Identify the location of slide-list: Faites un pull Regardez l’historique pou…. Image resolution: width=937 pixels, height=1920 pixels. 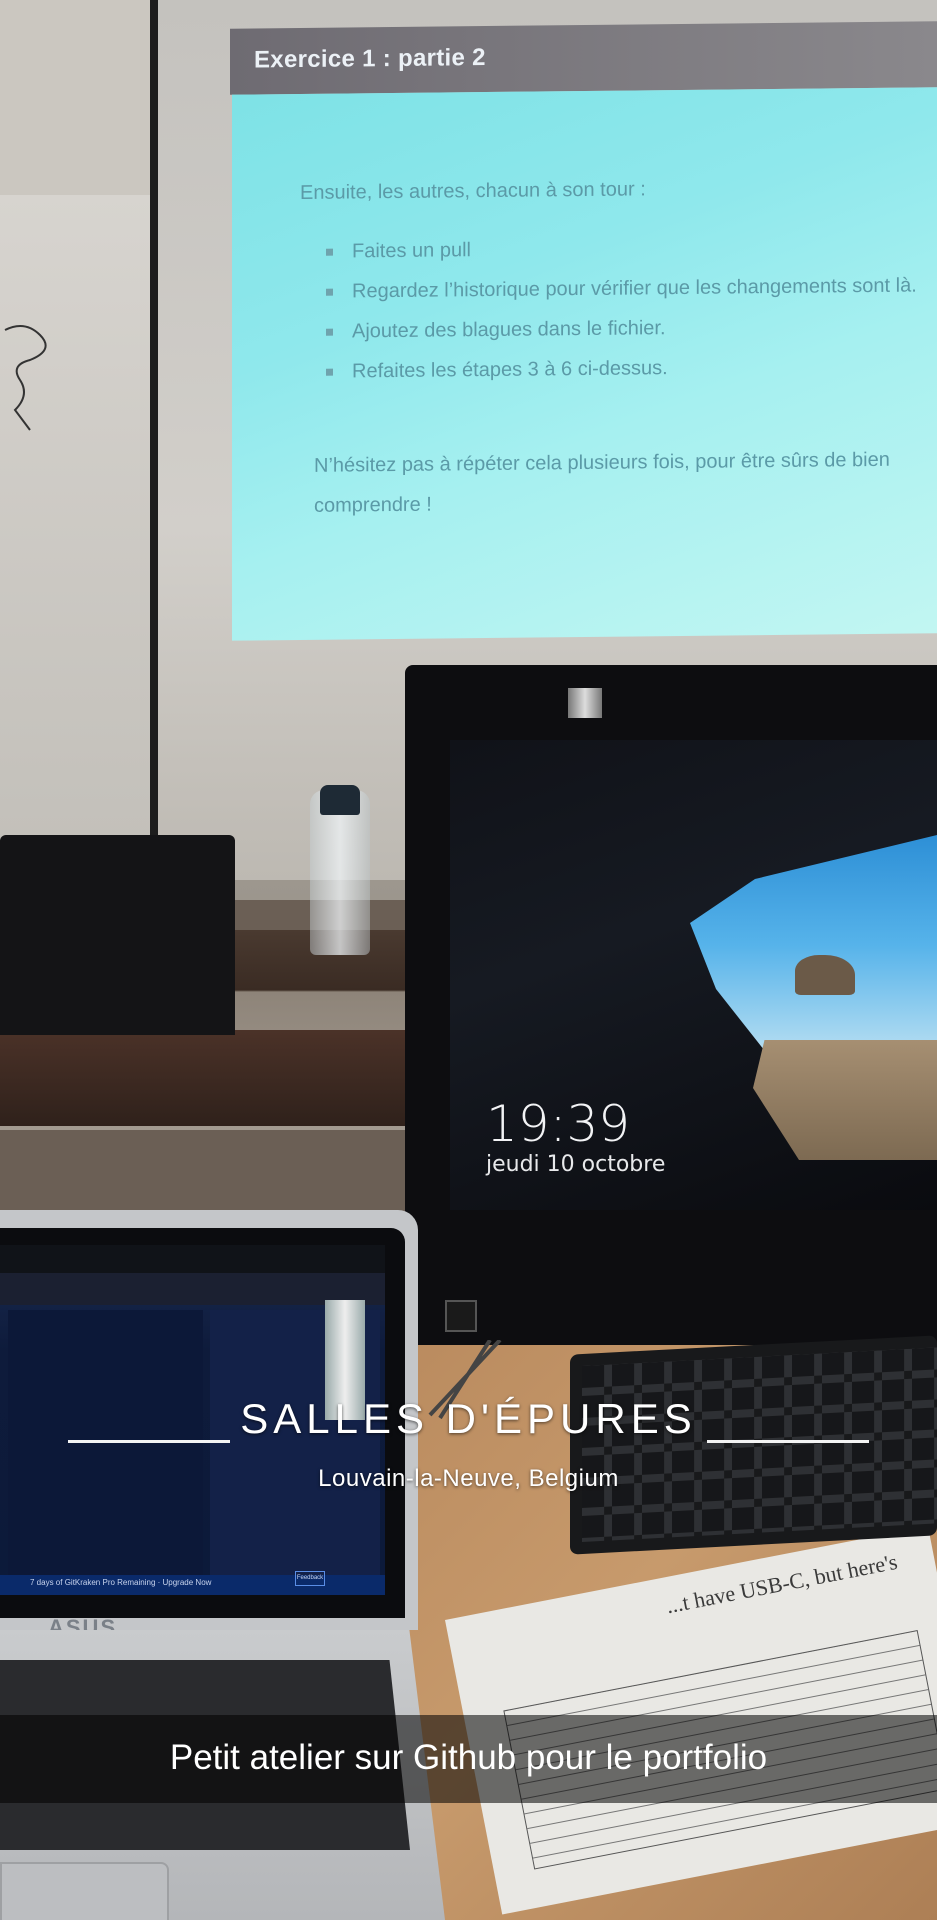
(622, 310).